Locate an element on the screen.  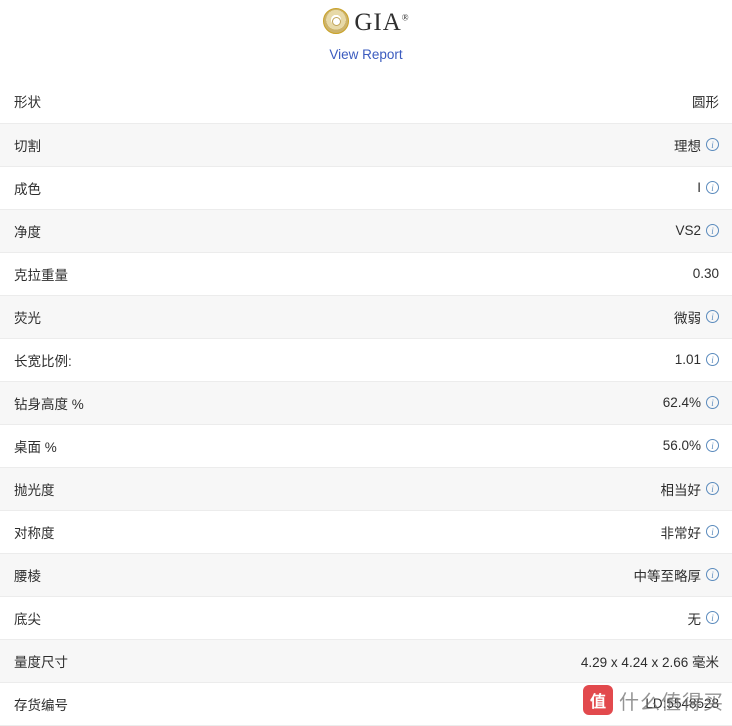
spec-value: I is located at coordinates (699, 187).